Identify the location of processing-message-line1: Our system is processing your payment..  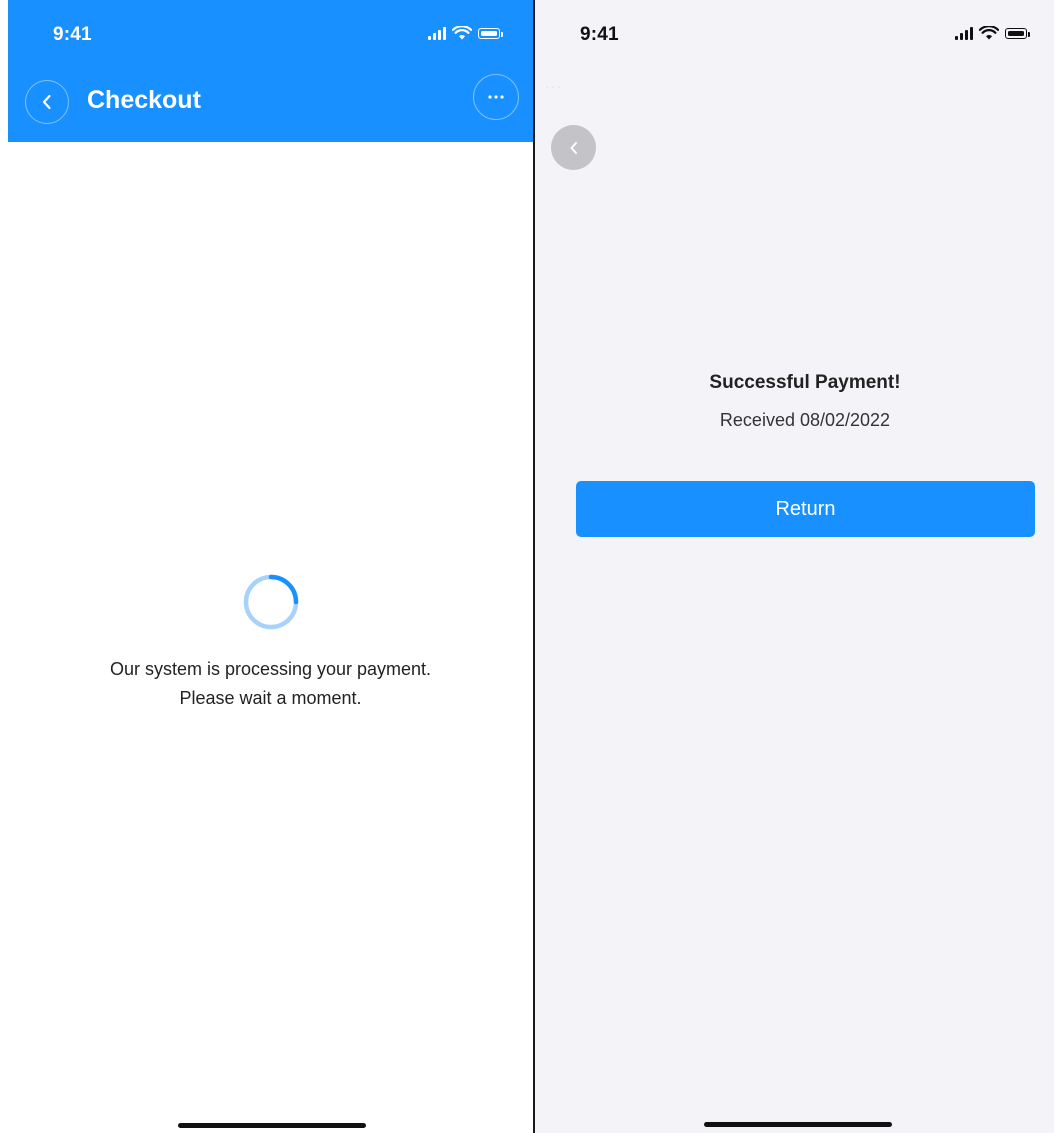
(270, 669).